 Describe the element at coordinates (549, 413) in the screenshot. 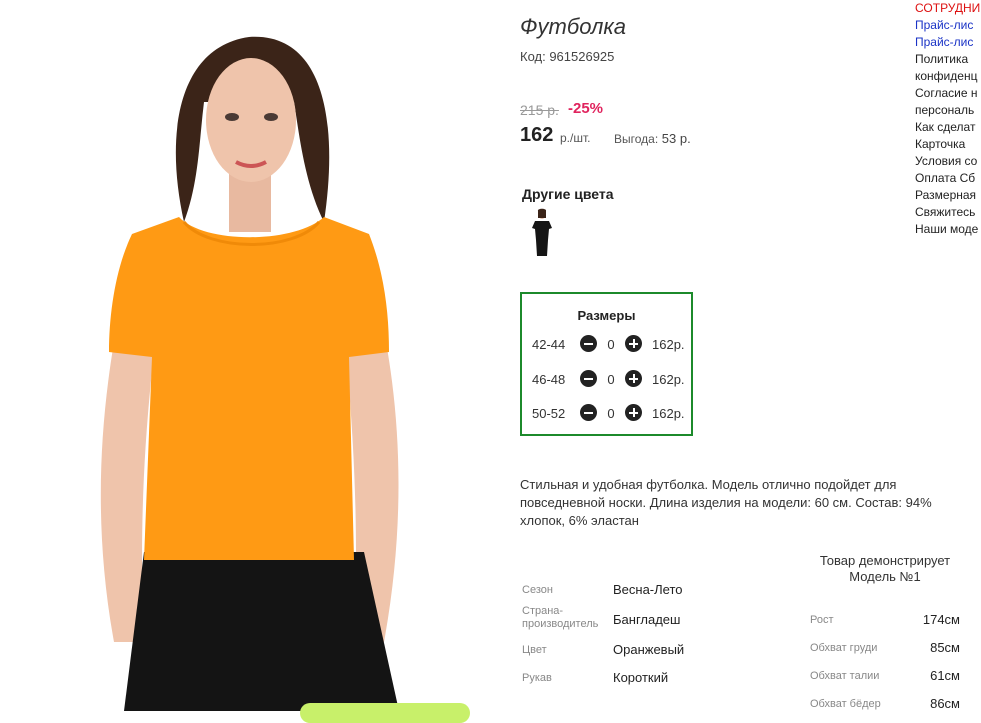

I see `size-label: 50-52` at that location.